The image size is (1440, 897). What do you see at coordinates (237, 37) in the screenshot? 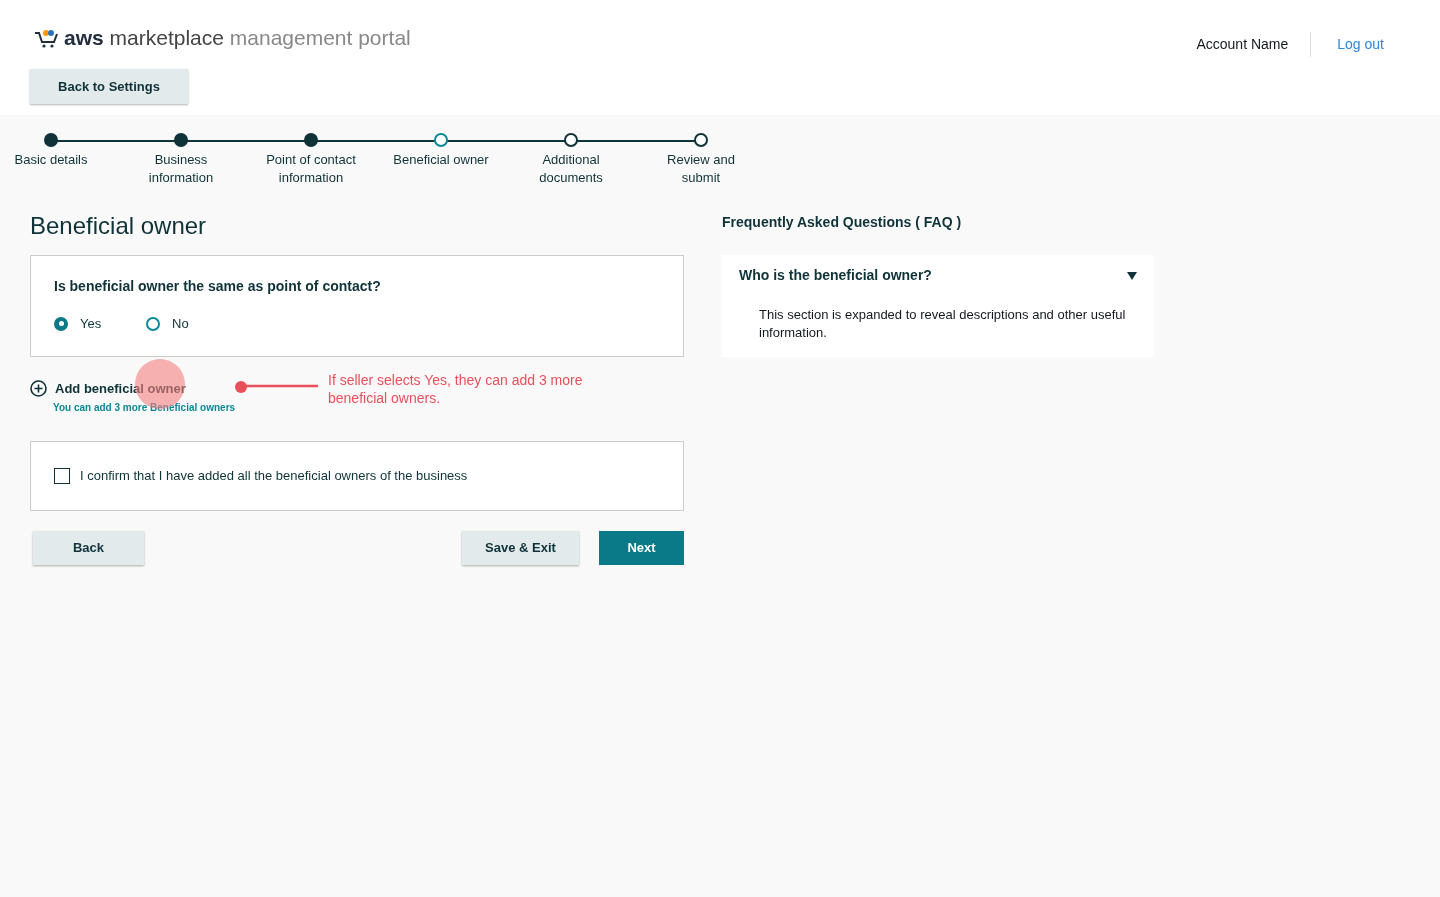
I see `logo-text: aws marketplace management portal` at bounding box center [237, 37].